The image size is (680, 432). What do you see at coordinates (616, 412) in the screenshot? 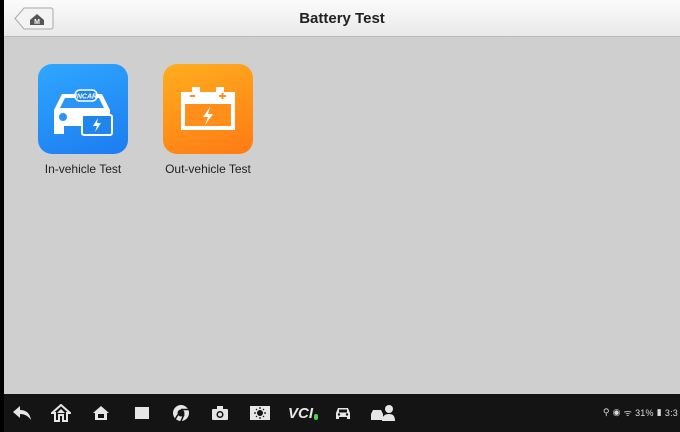
I see `network-icon: ◉` at bounding box center [616, 412].